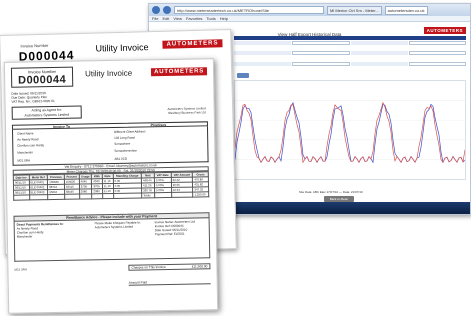 Image resolution: width=471 pixels, height=316 pixels. I want to click on go-button, so click(243, 75).